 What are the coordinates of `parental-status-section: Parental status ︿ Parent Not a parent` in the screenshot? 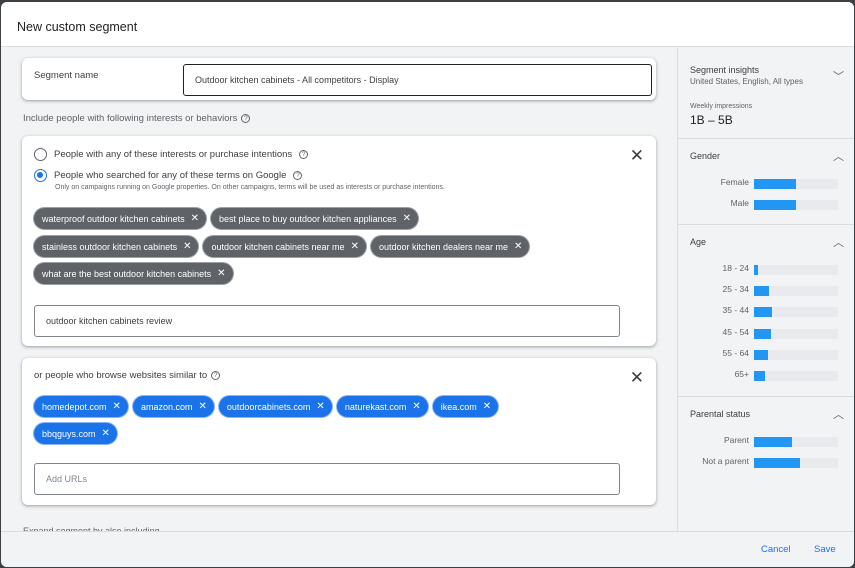 It's located at (766, 464).